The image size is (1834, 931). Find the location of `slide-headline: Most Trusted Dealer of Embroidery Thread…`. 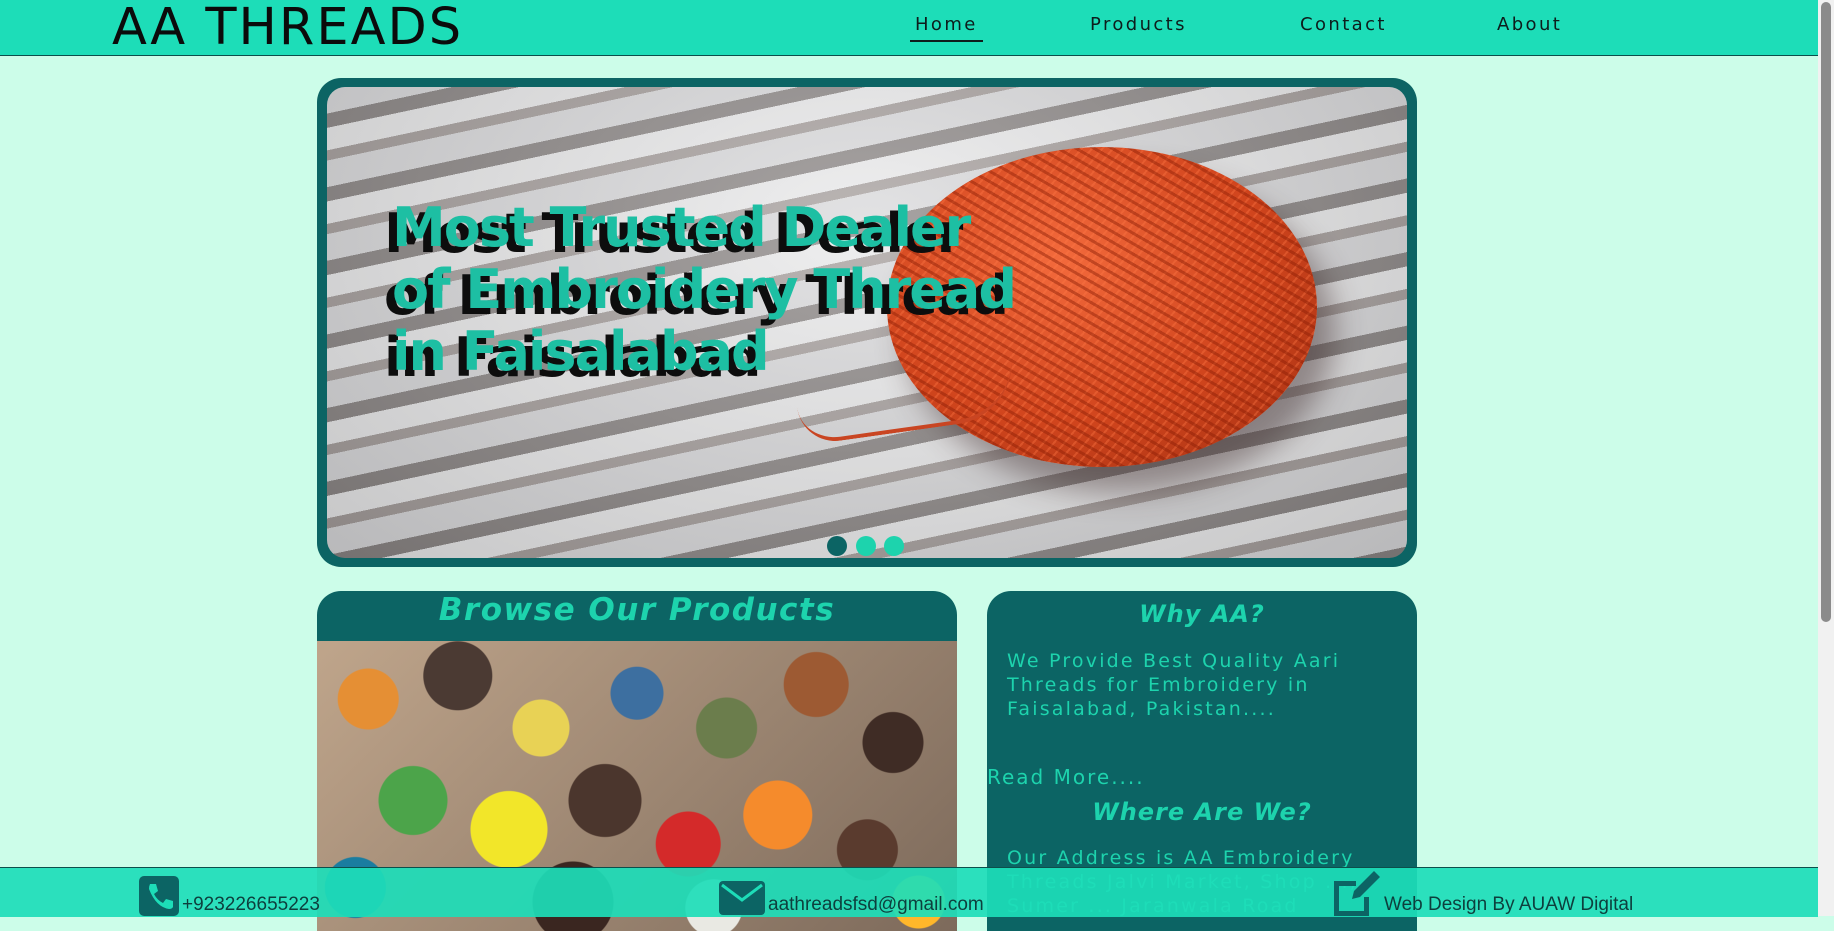

slide-headline: Most Trusted Dealer of Embroidery Thread… is located at coordinates (704, 289).